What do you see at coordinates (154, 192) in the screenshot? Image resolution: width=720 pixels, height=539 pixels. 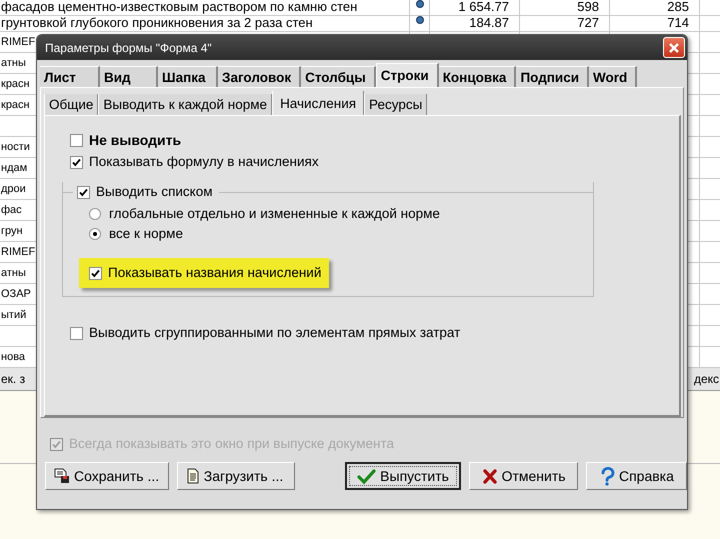 I see `group-label: Выводить списком` at bounding box center [154, 192].